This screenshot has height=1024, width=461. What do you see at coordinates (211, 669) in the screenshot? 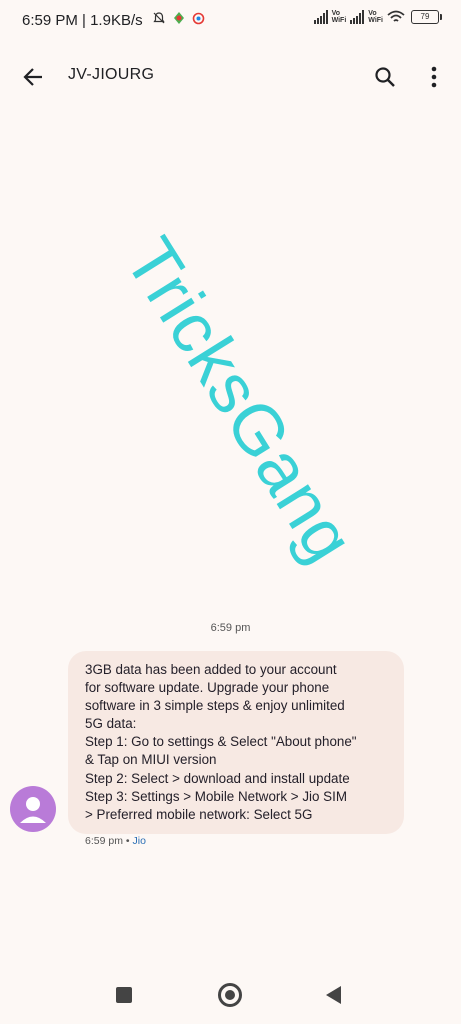
I see `message-line: 3GB data has been added to your account` at bounding box center [211, 669].